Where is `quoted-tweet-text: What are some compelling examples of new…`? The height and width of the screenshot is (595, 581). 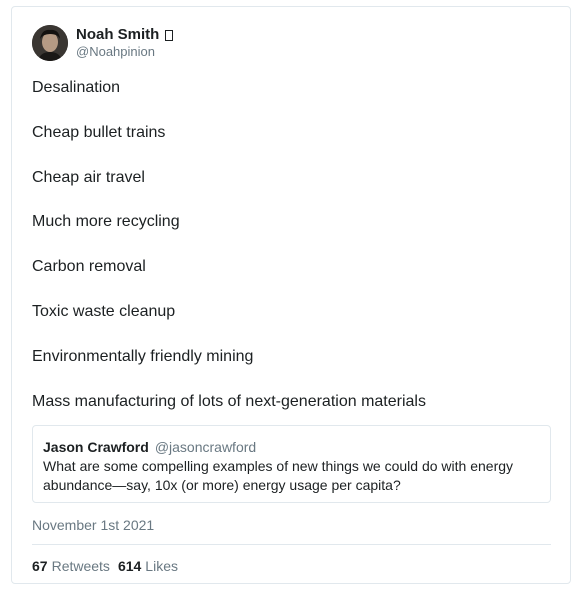
quoted-tweet-text: What are some compelling examples of new… is located at coordinates (278, 475).